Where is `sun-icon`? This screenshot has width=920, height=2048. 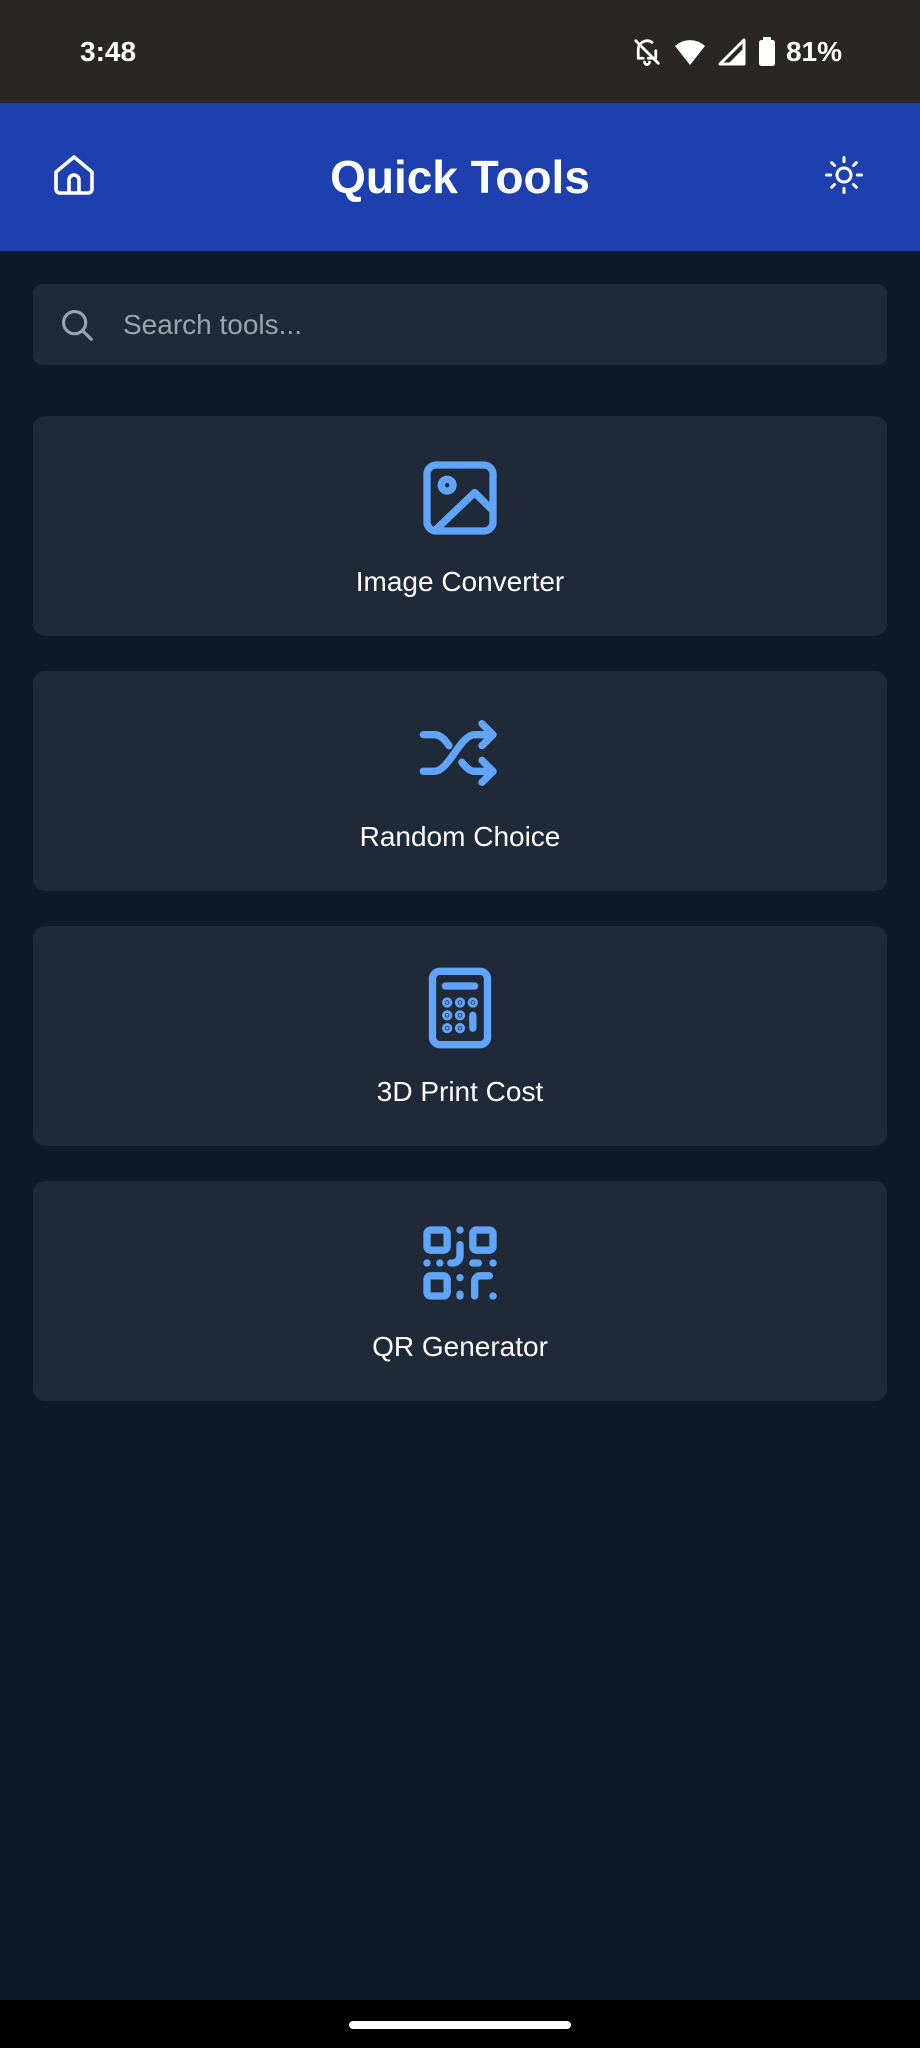 sun-icon is located at coordinates (844, 177).